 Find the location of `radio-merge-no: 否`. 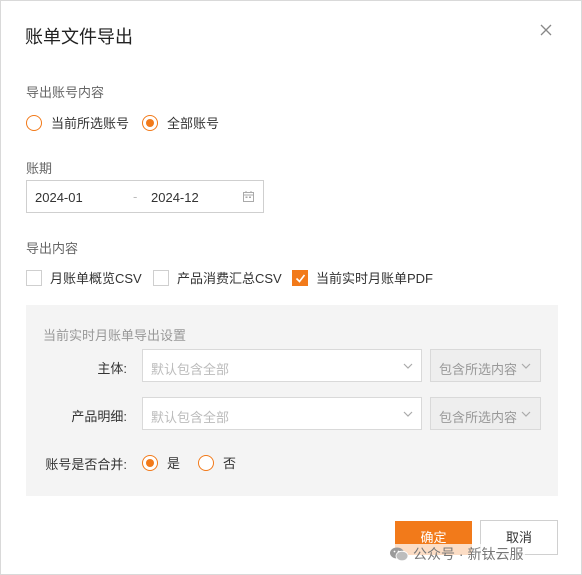

radio-merge-no: 否 is located at coordinates (217, 462).